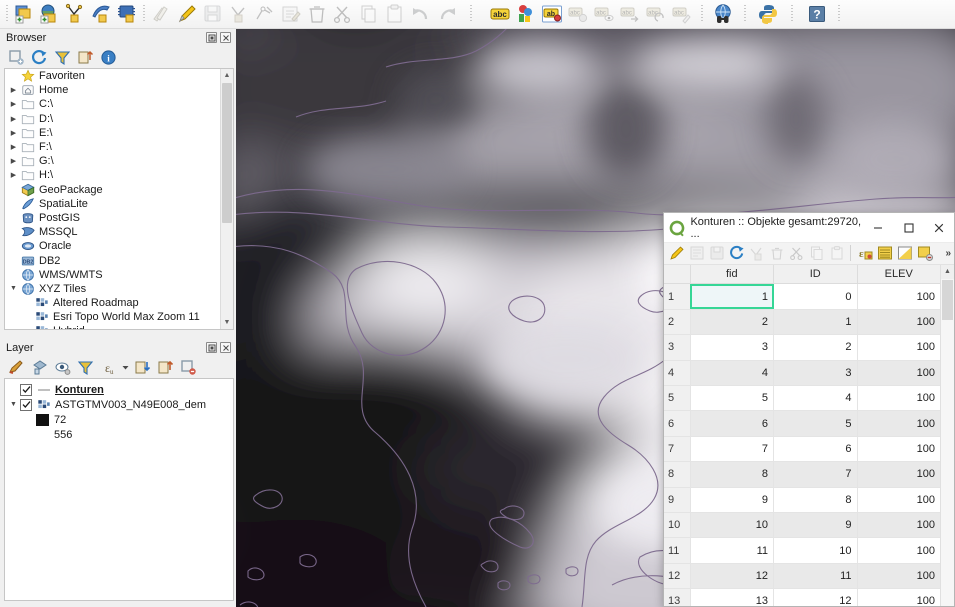 The image size is (955, 607). I want to click on browser-item-c: ▶ C:\, so click(119, 104).